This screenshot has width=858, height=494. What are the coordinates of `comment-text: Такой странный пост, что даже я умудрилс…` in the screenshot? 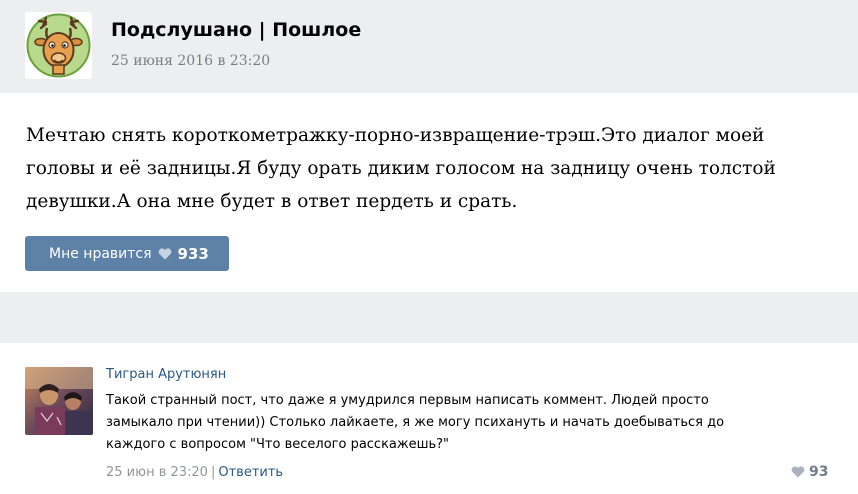 It's located at (415, 422).